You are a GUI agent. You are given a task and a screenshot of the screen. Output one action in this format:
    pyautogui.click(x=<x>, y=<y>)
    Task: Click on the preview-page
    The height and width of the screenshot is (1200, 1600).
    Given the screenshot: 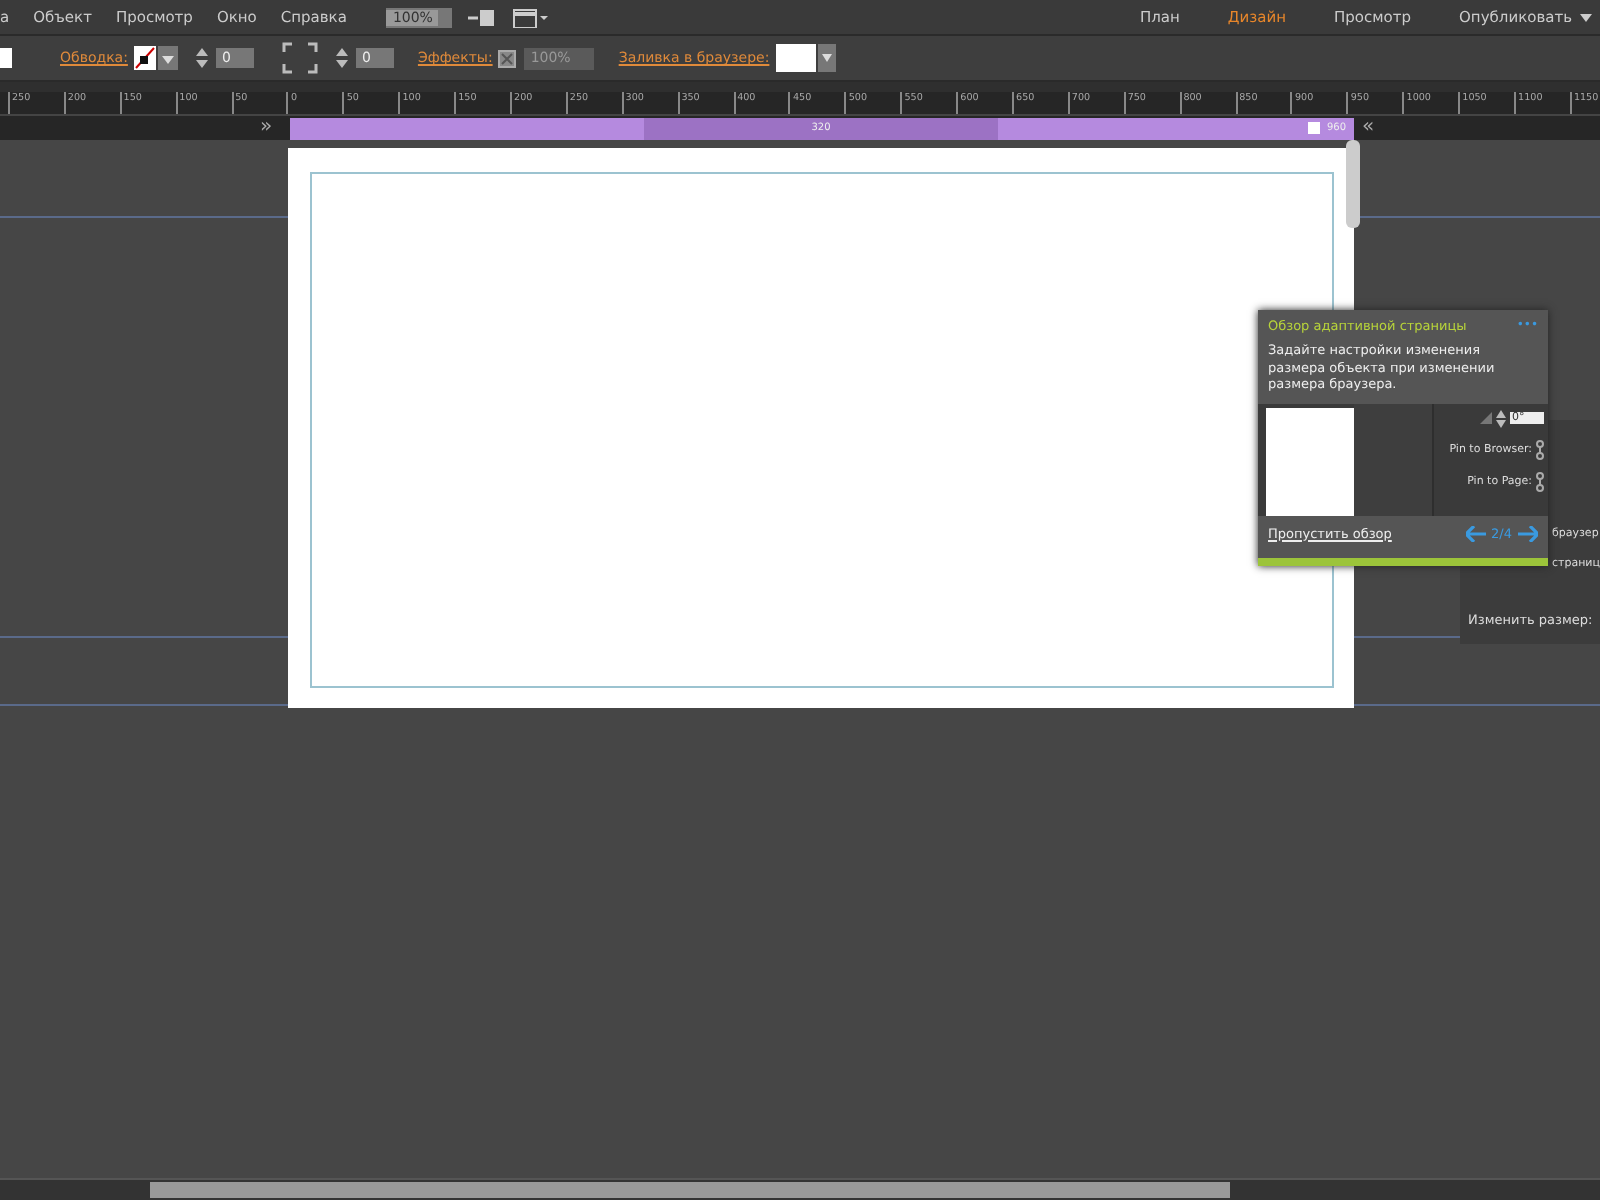 What is the action you would take?
    pyautogui.click(x=1310, y=461)
    